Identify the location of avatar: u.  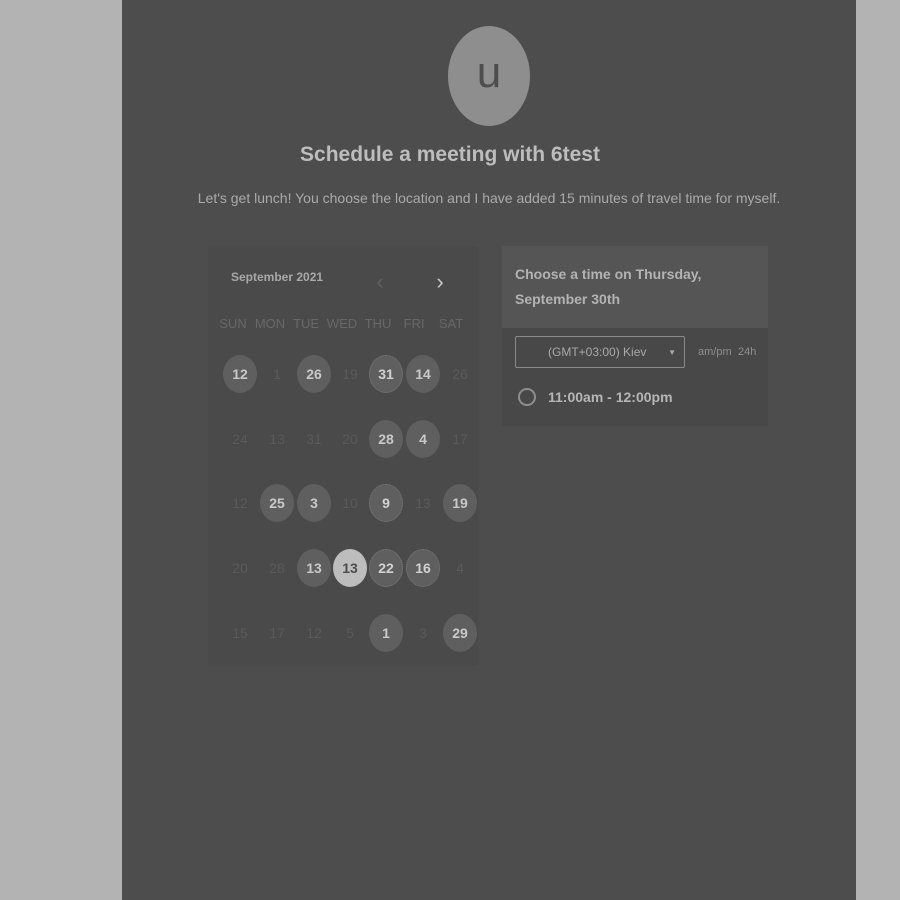
(489, 76).